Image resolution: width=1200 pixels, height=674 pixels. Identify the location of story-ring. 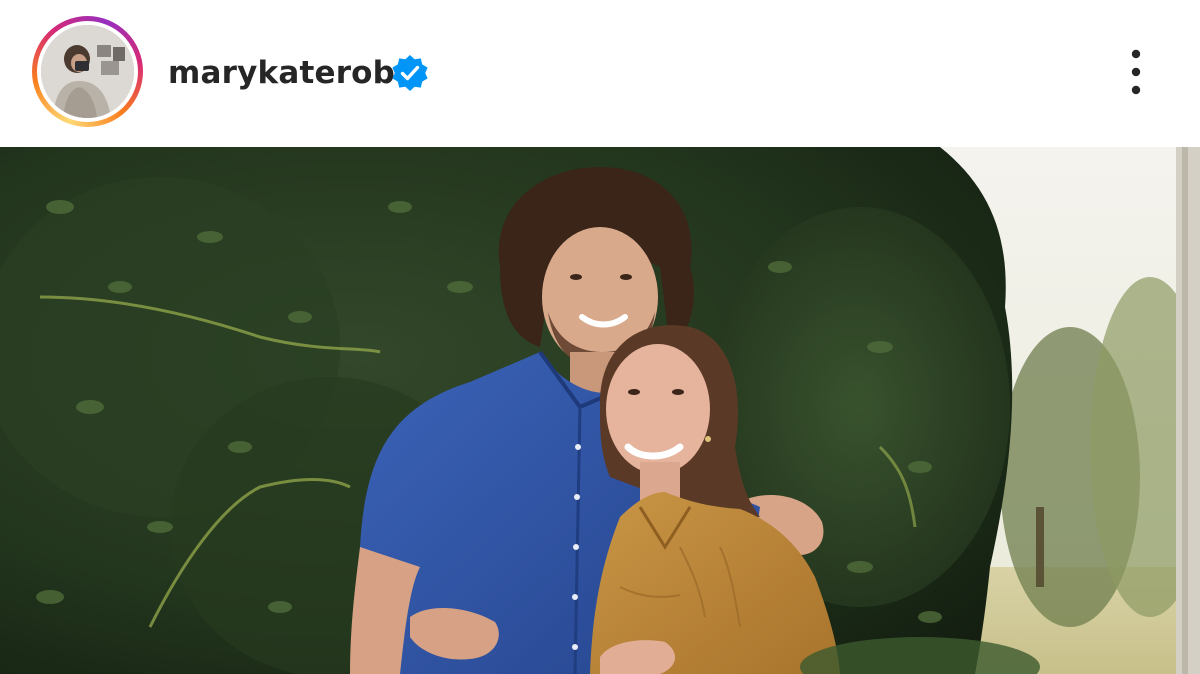
(87, 71).